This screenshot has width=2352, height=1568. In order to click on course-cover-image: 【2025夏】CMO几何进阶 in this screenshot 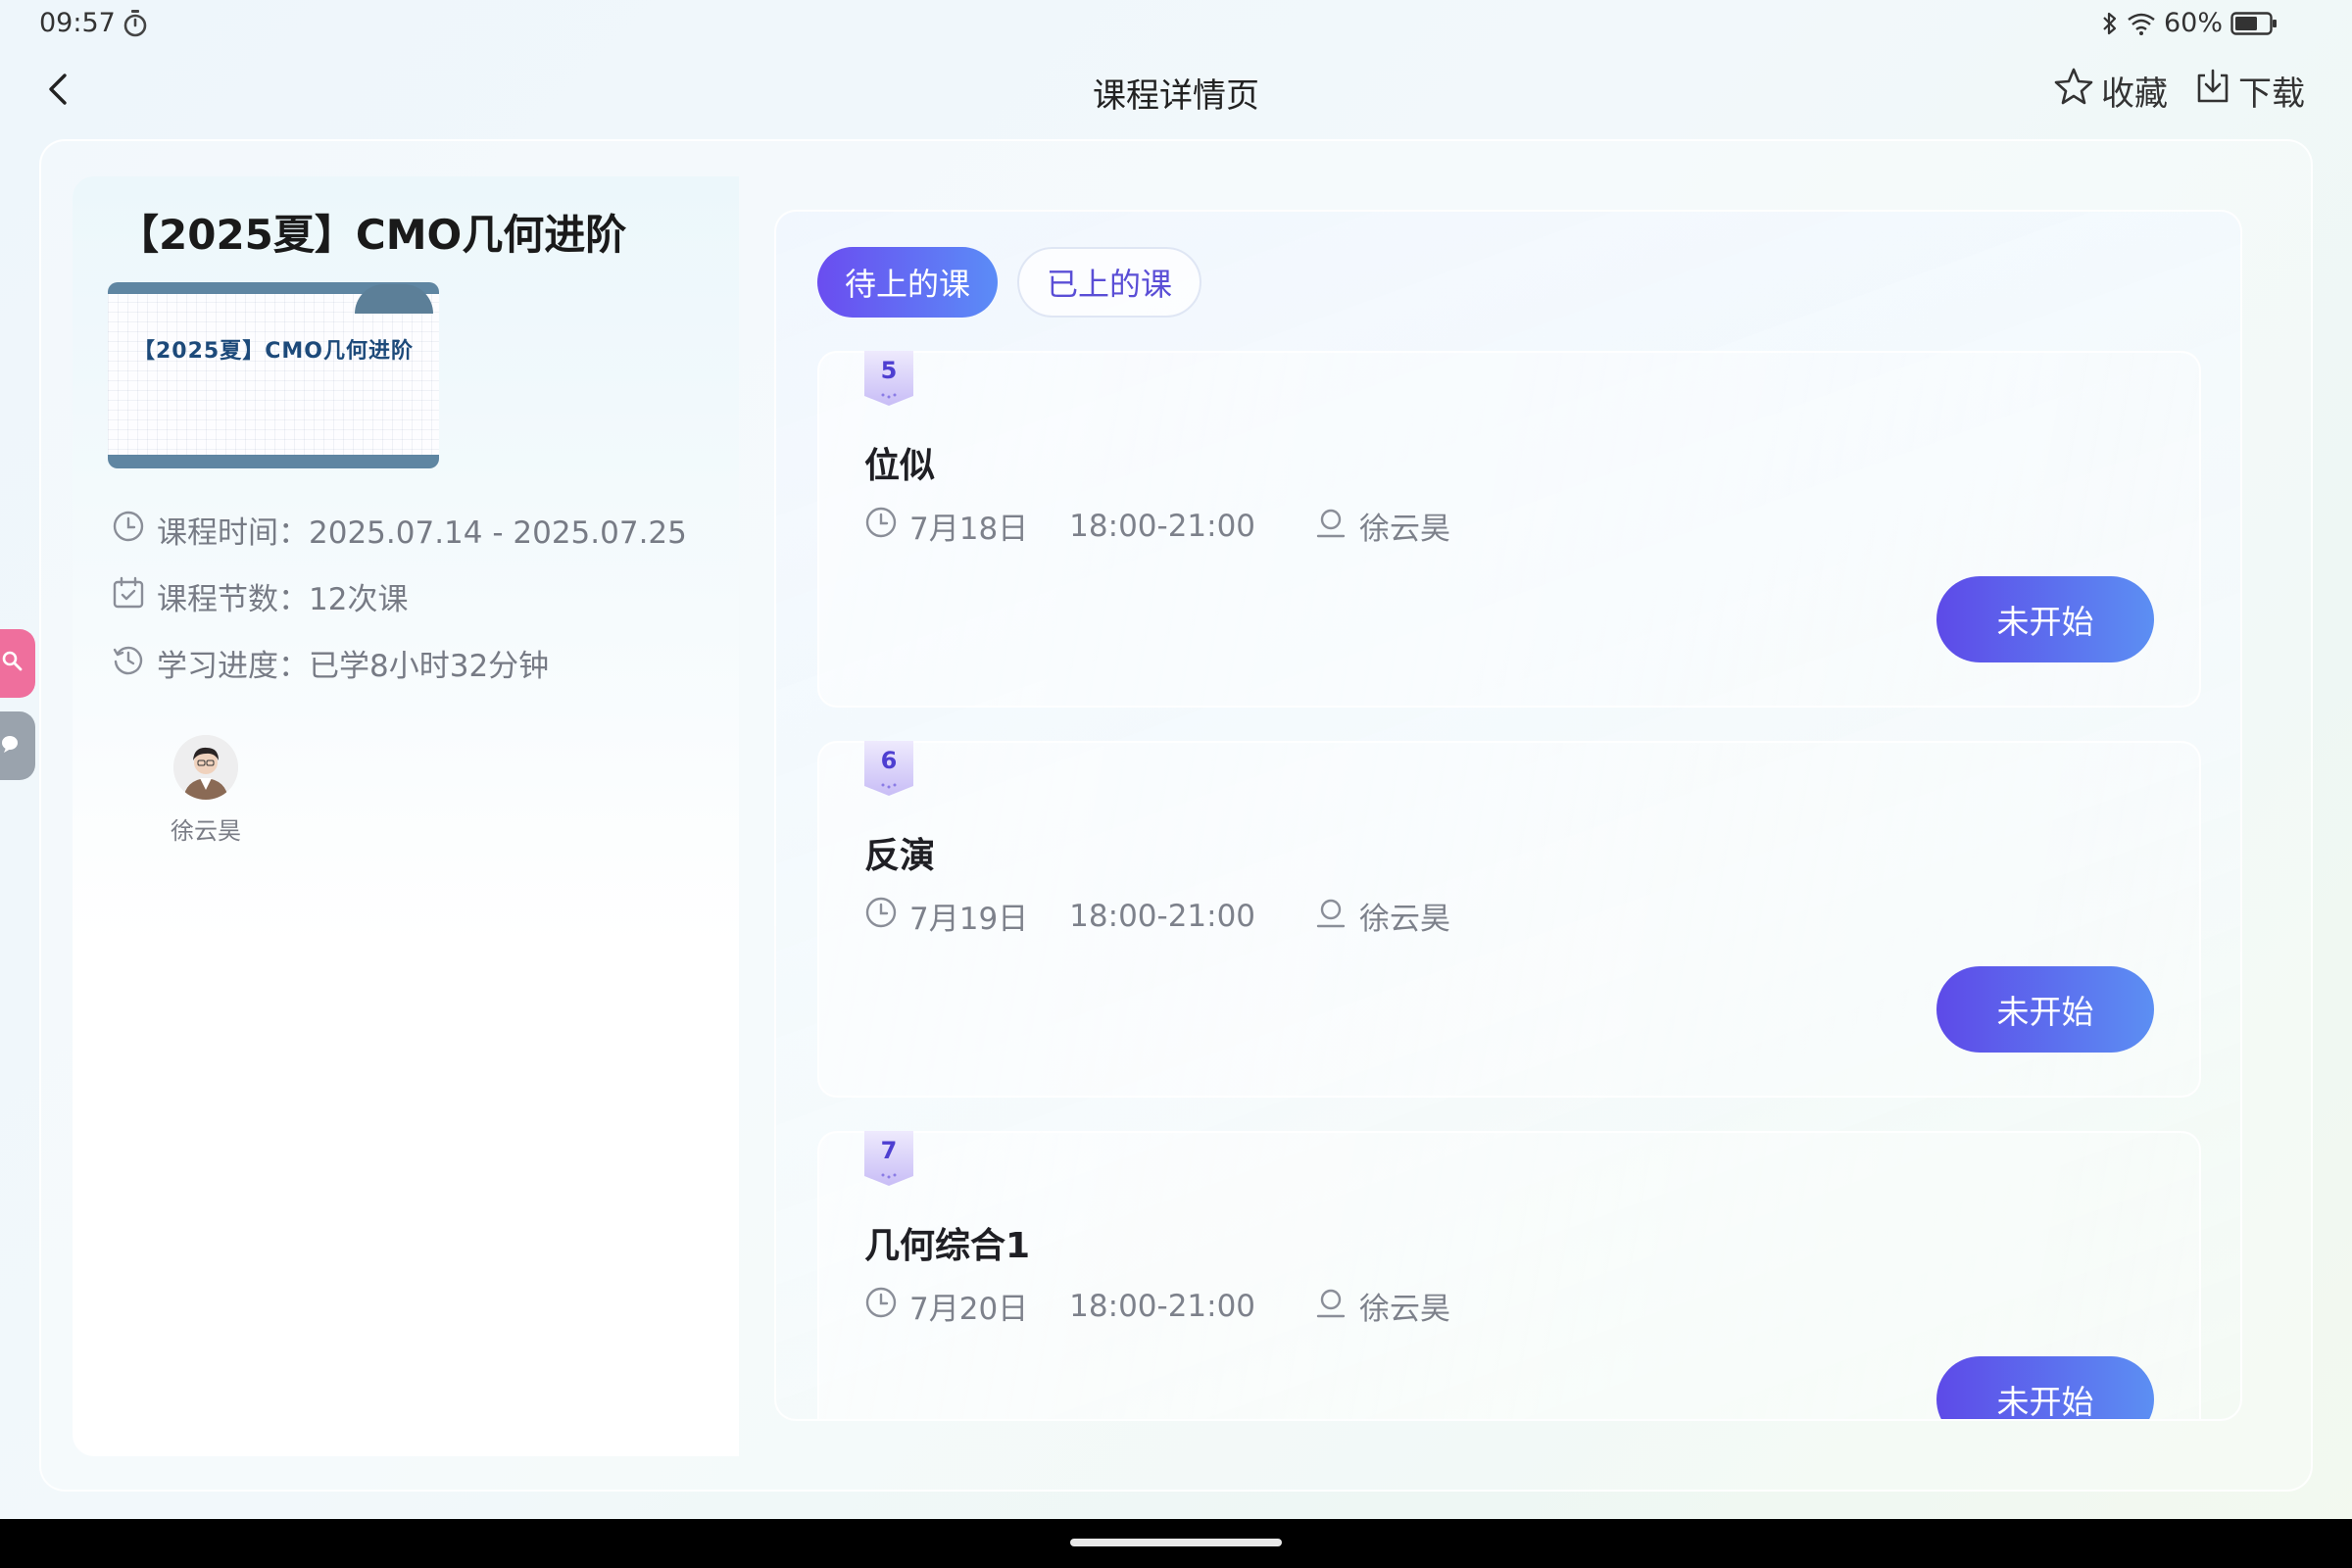, I will do `click(273, 375)`.